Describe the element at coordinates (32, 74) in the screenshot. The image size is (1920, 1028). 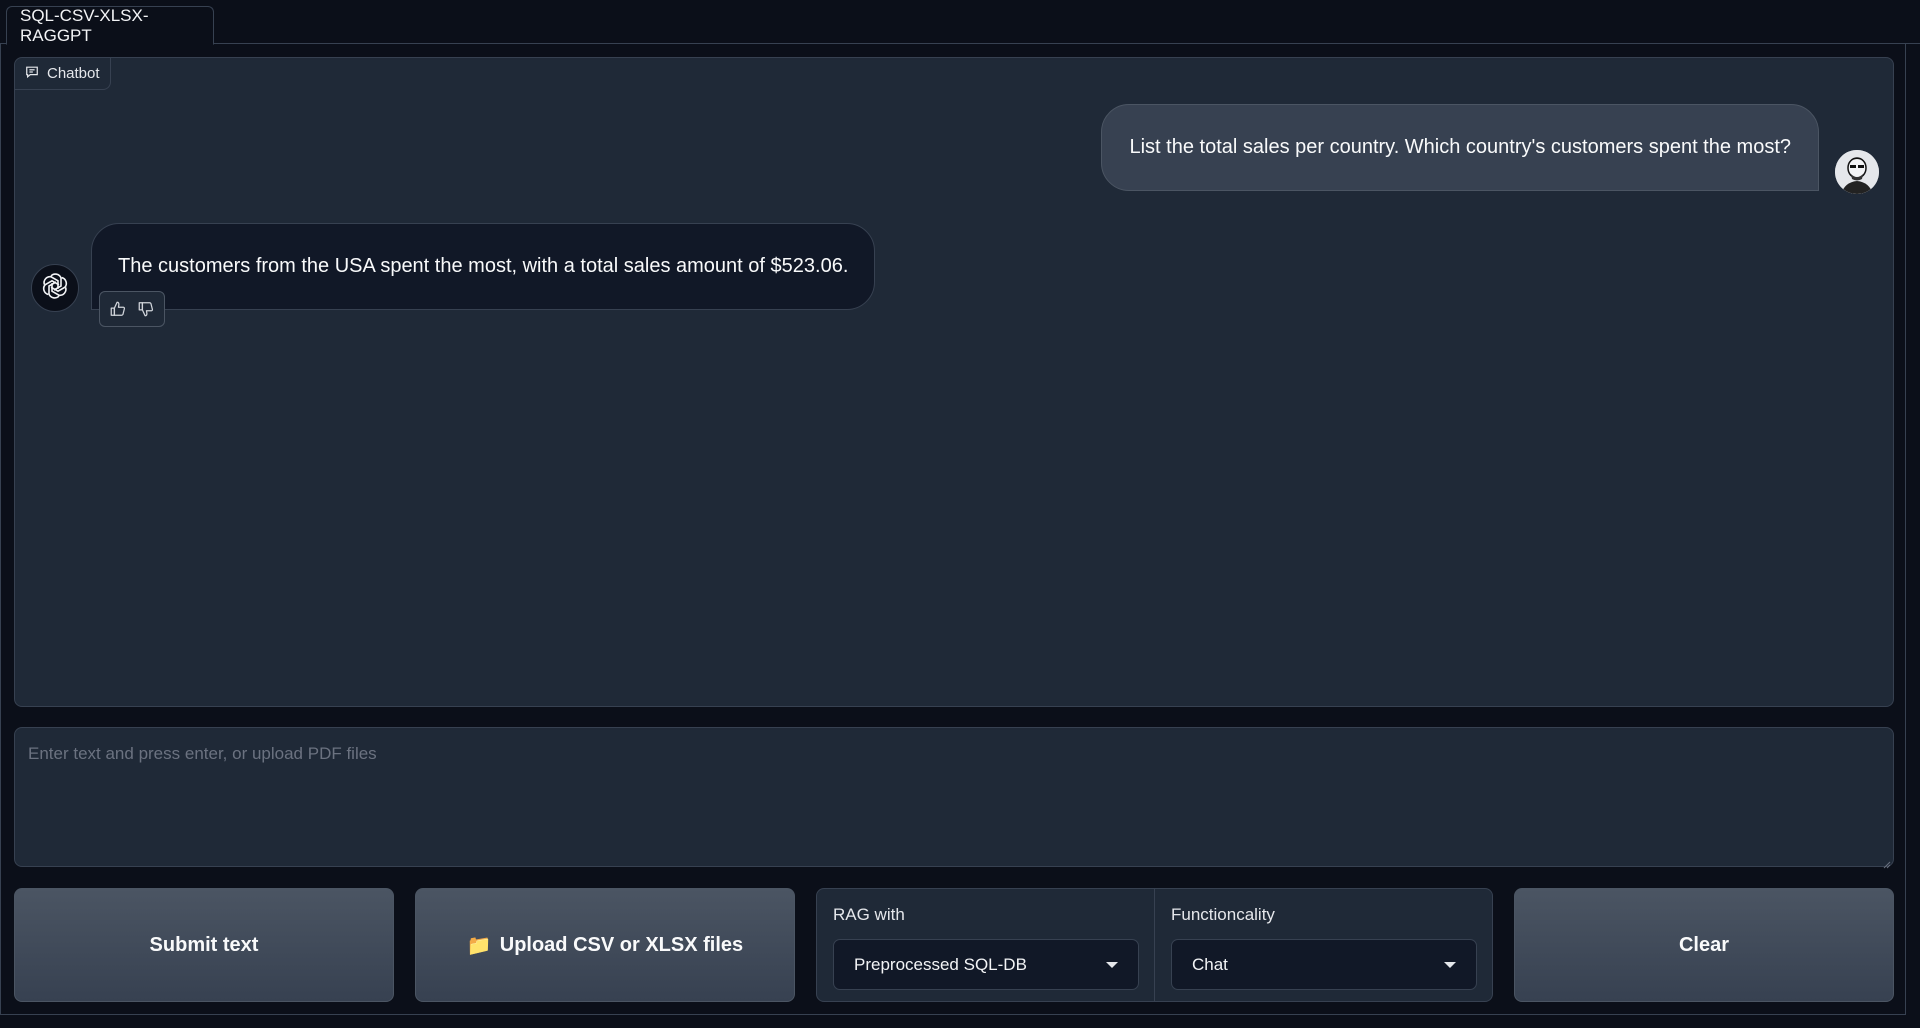
I see `chat-bubble-icon` at that location.